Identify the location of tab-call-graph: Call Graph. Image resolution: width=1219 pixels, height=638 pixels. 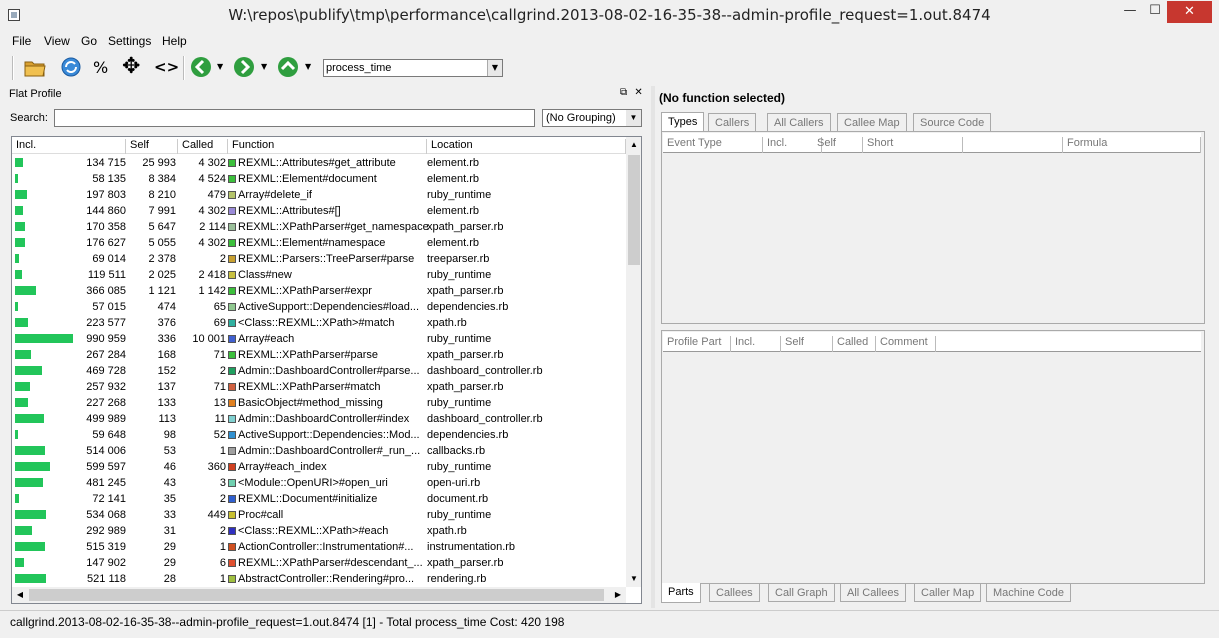
(801, 593).